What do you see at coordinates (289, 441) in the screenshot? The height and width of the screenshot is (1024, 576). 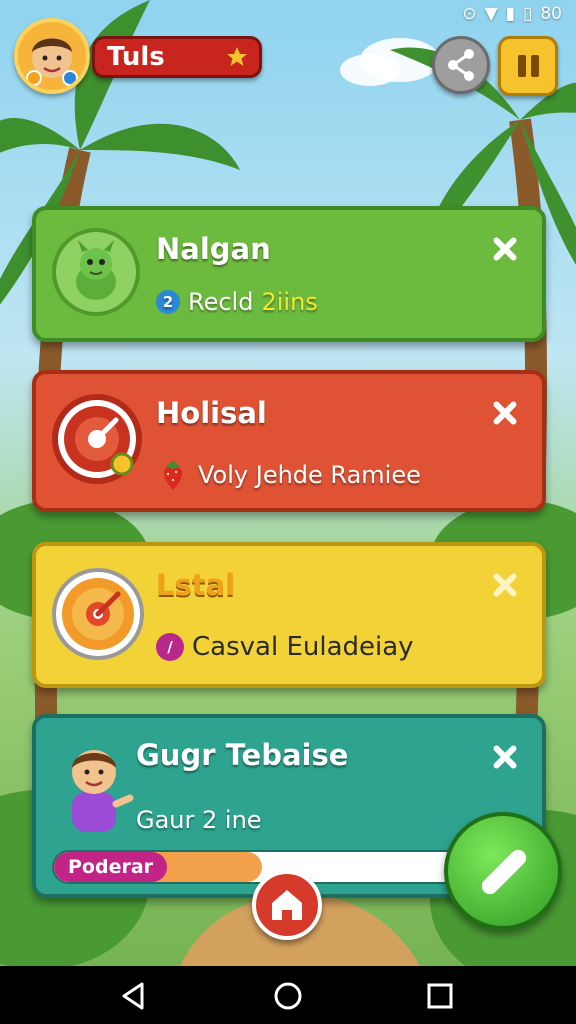 I see `quest-card-holisal: Holisal Voly Jehde Ramiee` at bounding box center [289, 441].